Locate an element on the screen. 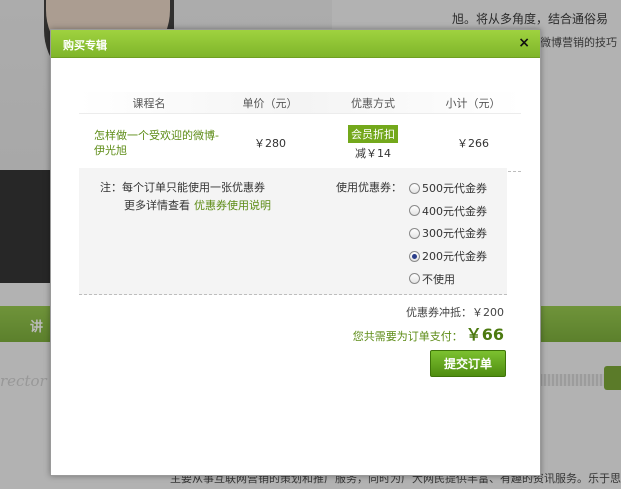 The image size is (621, 489). close-icon: × is located at coordinates (524, 43).